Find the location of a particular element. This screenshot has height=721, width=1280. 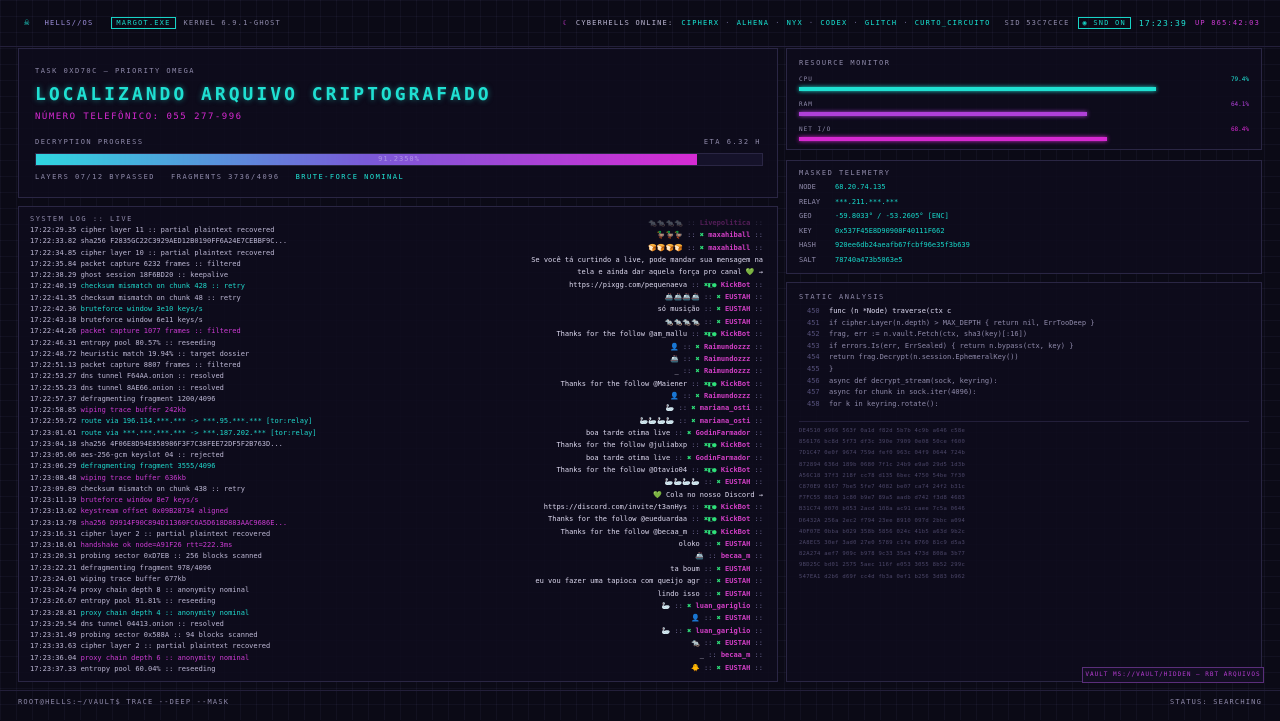

log-time: 17:22:48.72 is located at coordinates (53, 353).